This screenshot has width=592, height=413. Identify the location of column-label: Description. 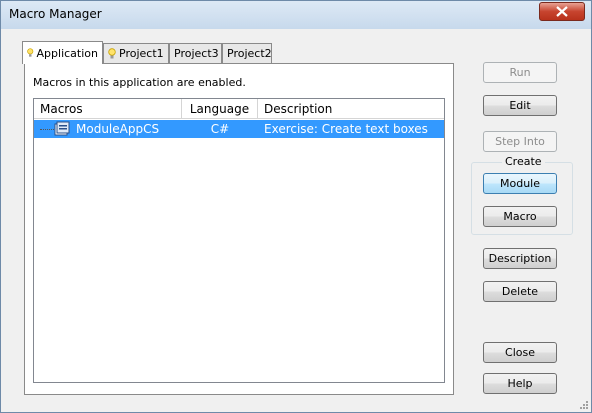
(298, 109).